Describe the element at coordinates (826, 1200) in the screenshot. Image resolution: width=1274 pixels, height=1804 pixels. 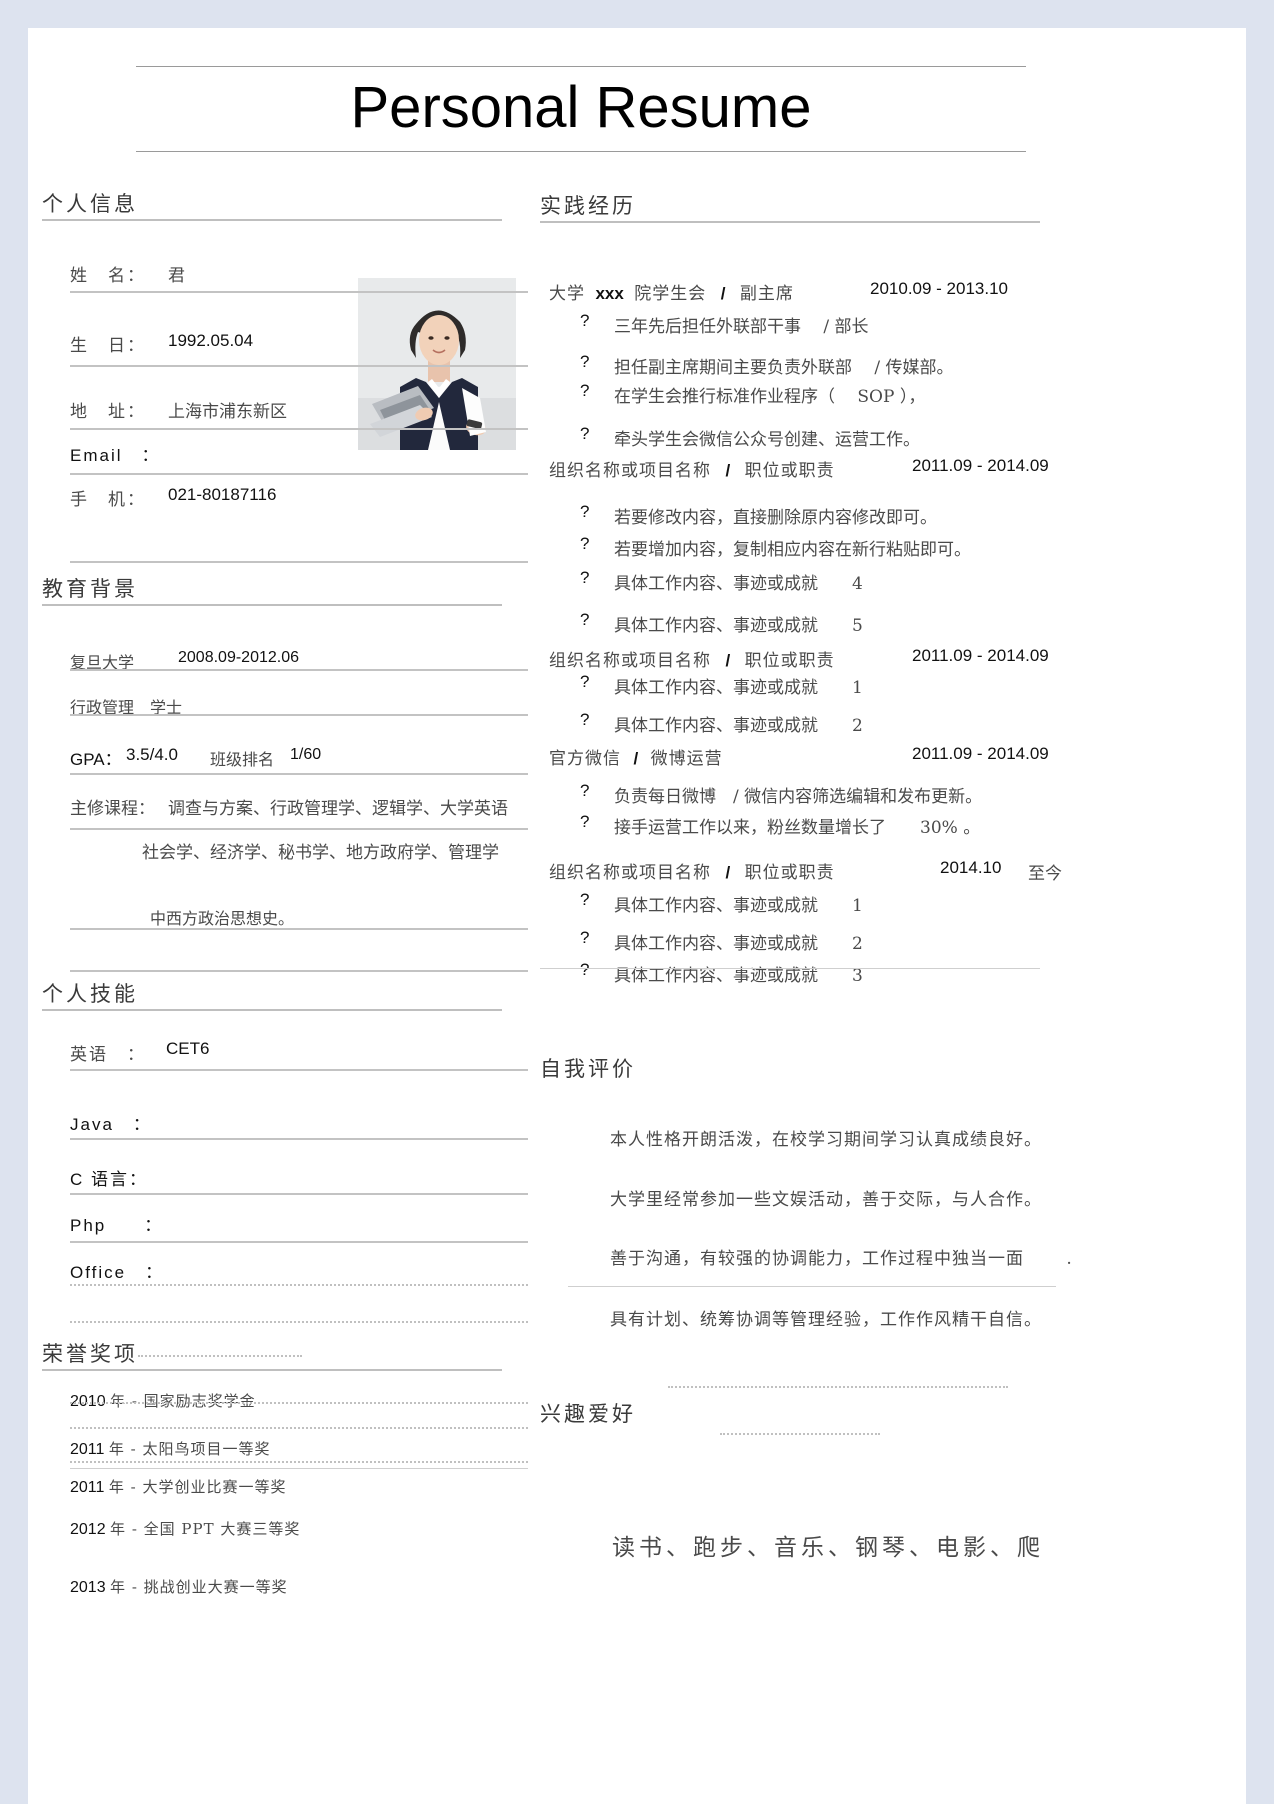
I see `self-evaluation-line-2: 大学里经常参加一些文娱活动，善于交际，与人合作。` at that location.